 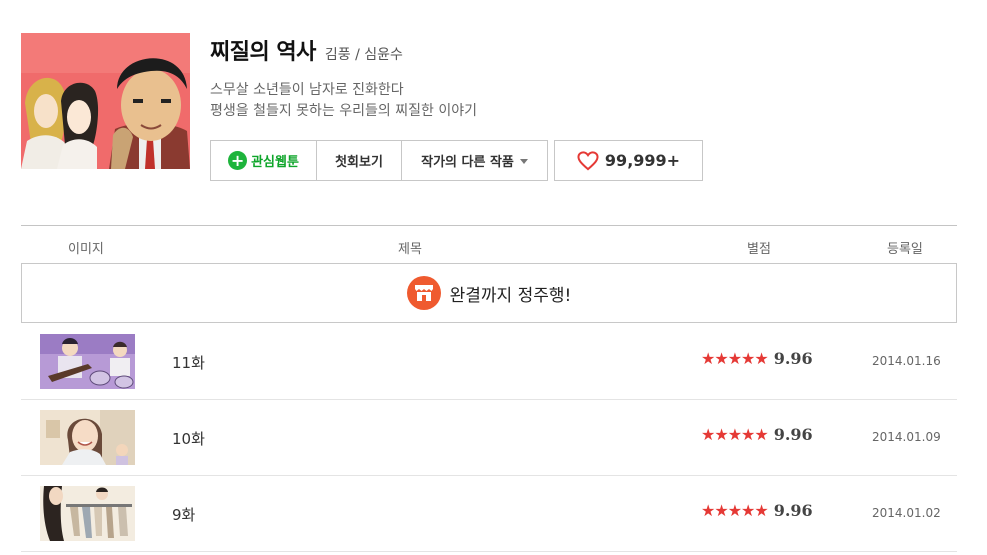 I want to click on header-title: 제목, so click(x=410, y=249).